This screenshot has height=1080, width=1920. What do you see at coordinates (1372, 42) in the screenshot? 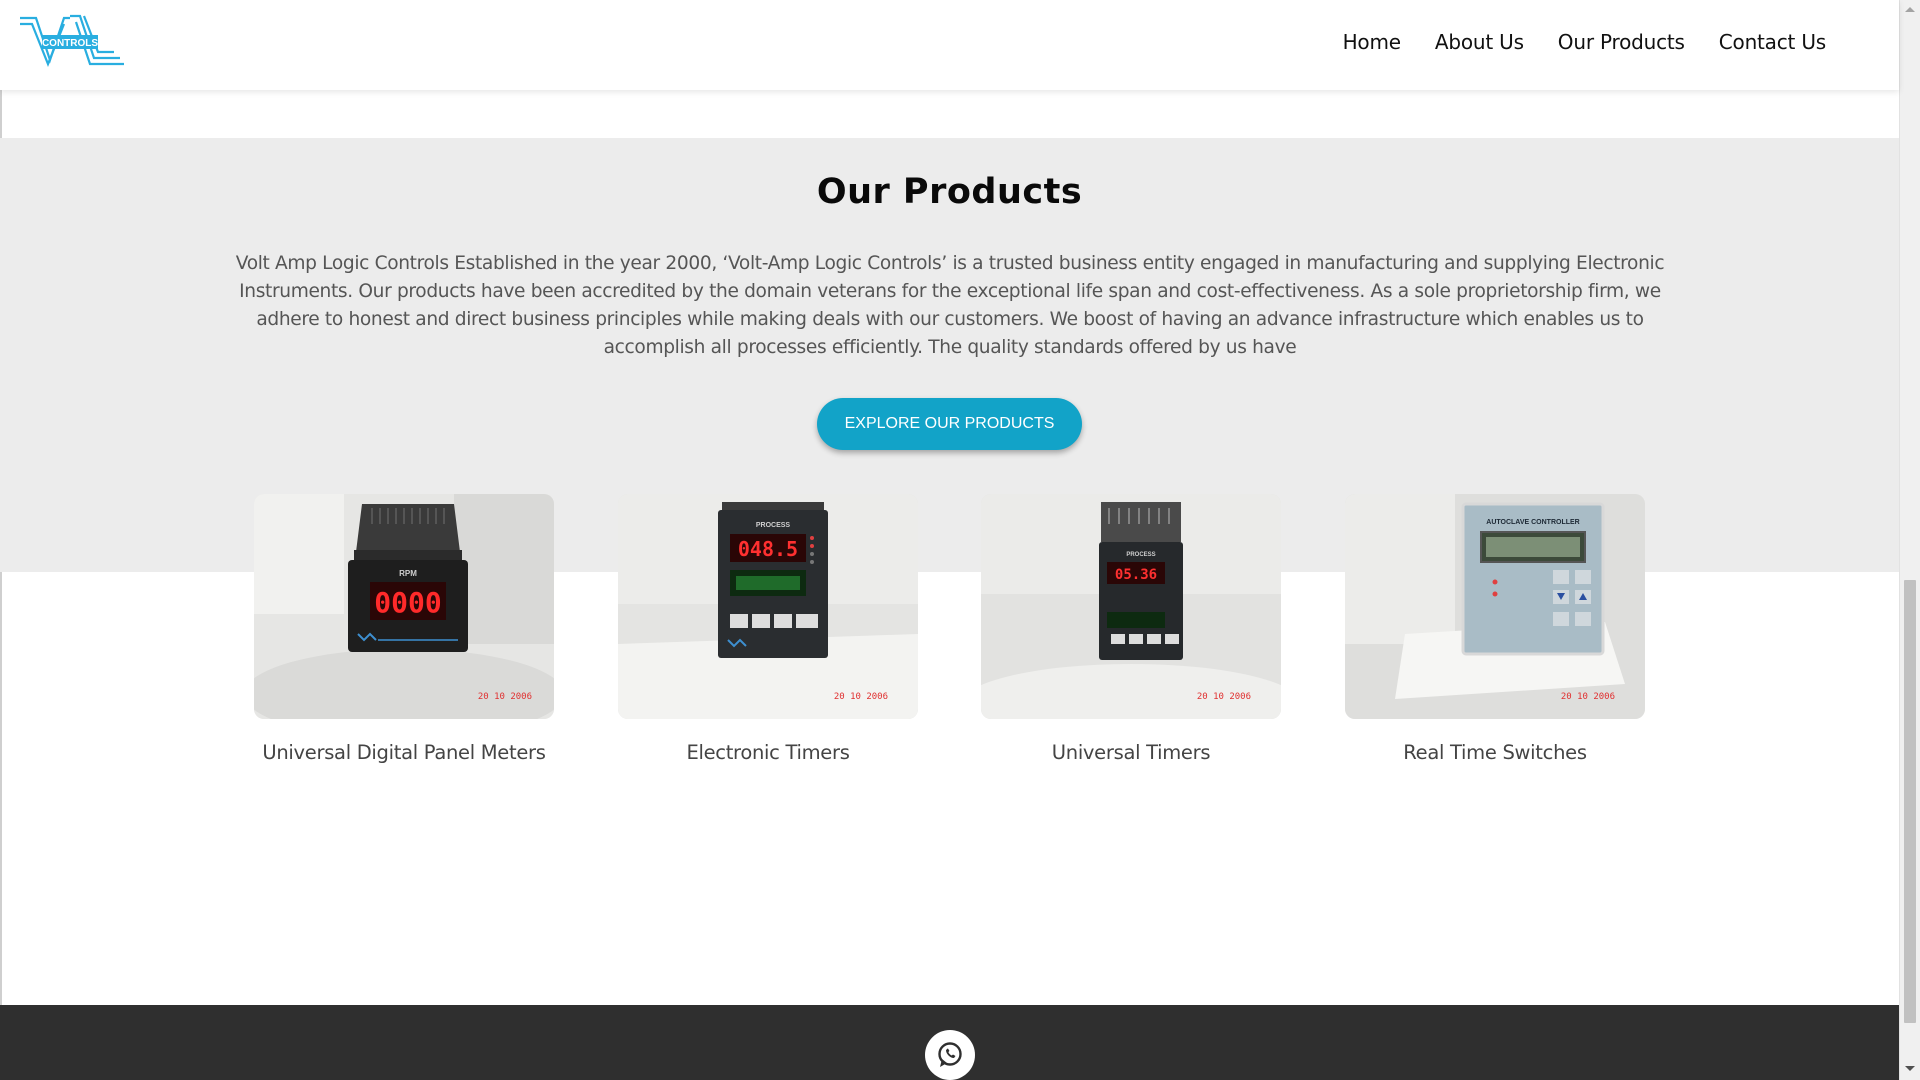
I see `nav-home: Home` at bounding box center [1372, 42].